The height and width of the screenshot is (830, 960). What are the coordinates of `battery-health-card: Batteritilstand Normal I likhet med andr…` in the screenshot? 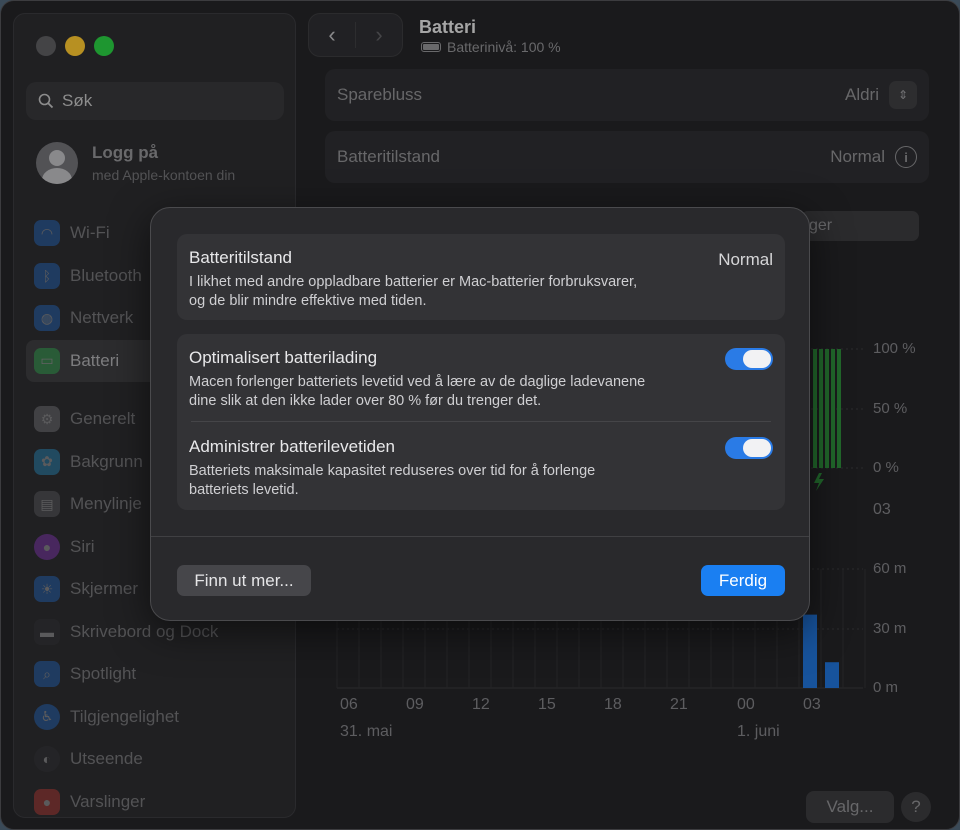 It's located at (481, 277).